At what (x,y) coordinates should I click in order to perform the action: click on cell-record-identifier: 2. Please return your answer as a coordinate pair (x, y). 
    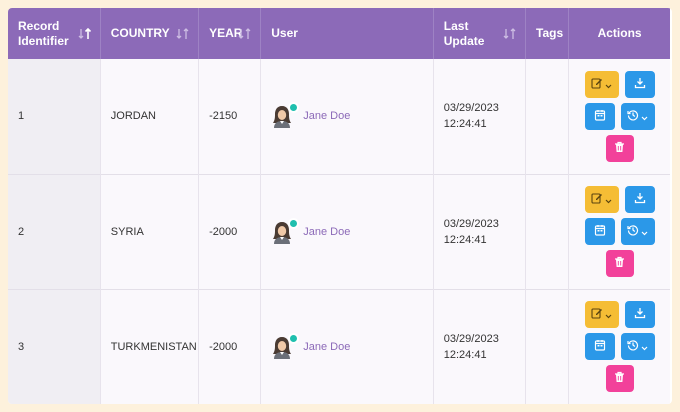
    Looking at the image, I should click on (54, 231).